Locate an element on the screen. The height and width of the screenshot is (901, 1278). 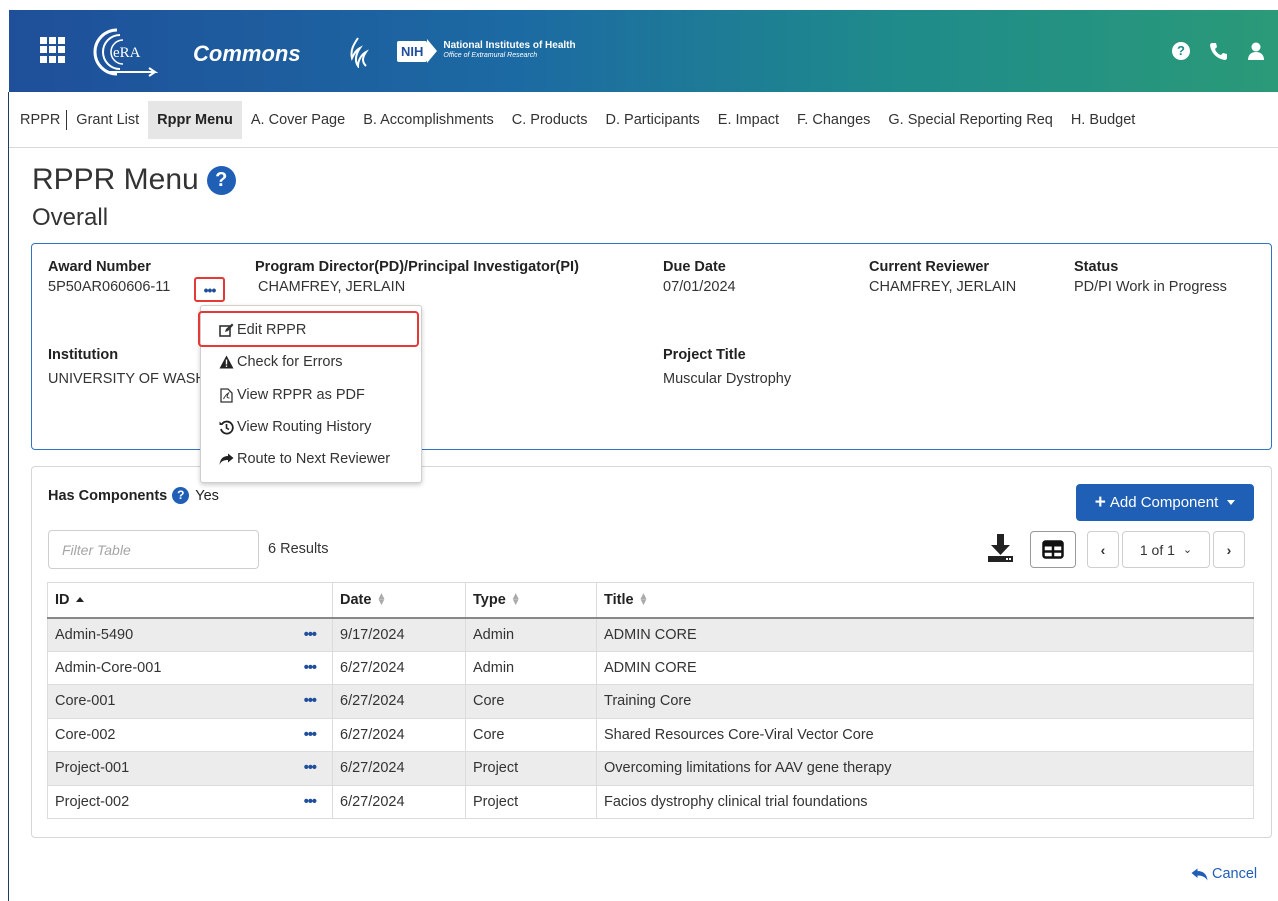
cell-id: Project-001 is located at coordinates (162, 768).